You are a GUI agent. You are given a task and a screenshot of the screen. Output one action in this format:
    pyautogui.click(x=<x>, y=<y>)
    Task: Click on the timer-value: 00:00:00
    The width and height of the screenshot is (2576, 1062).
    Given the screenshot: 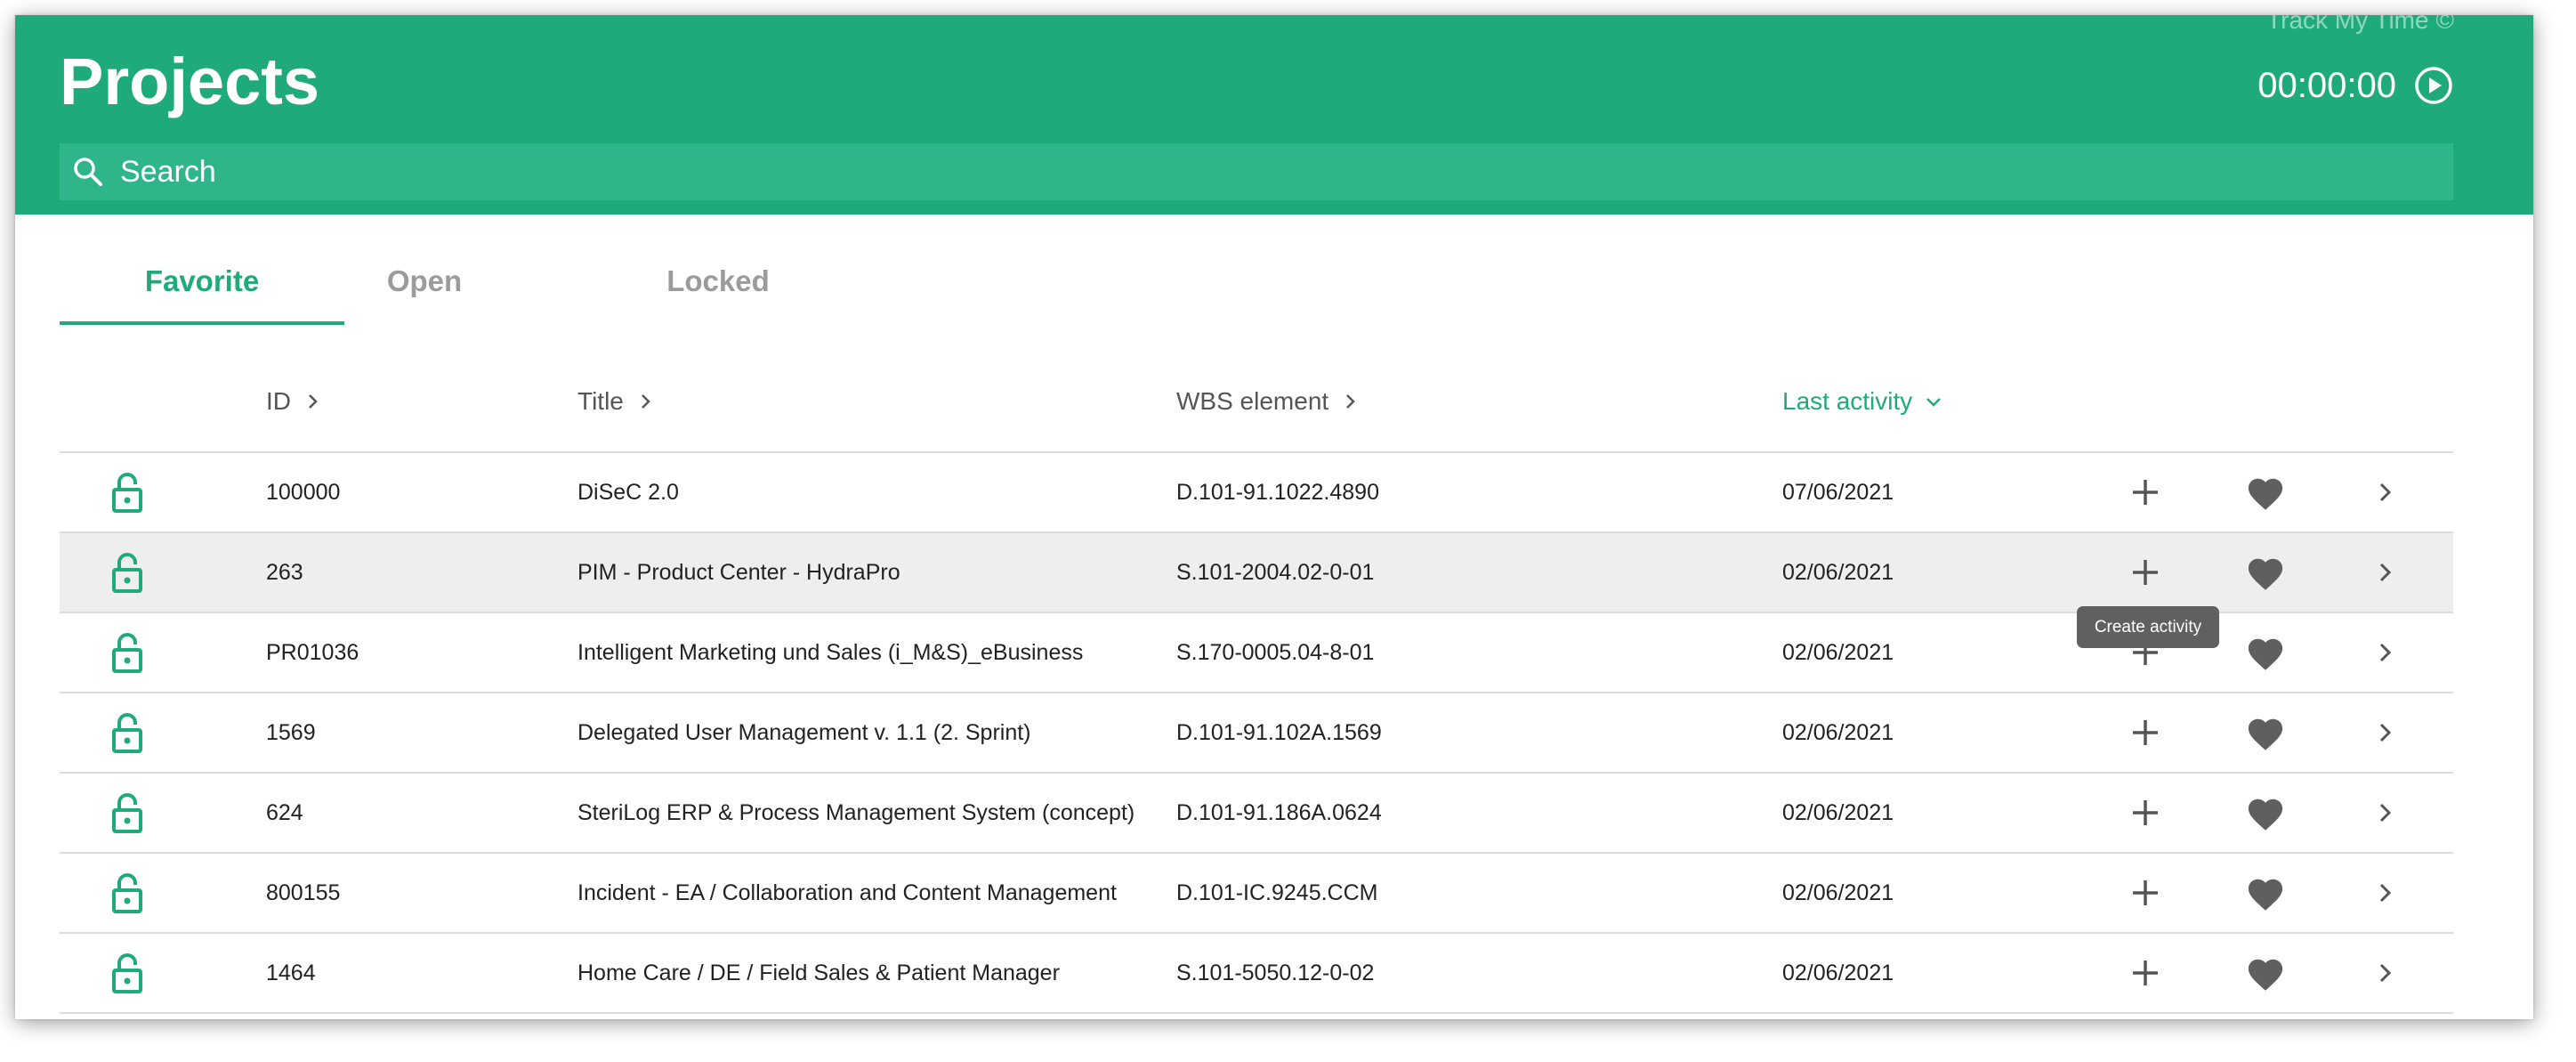 What is the action you would take?
    pyautogui.click(x=2326, y=85)
    